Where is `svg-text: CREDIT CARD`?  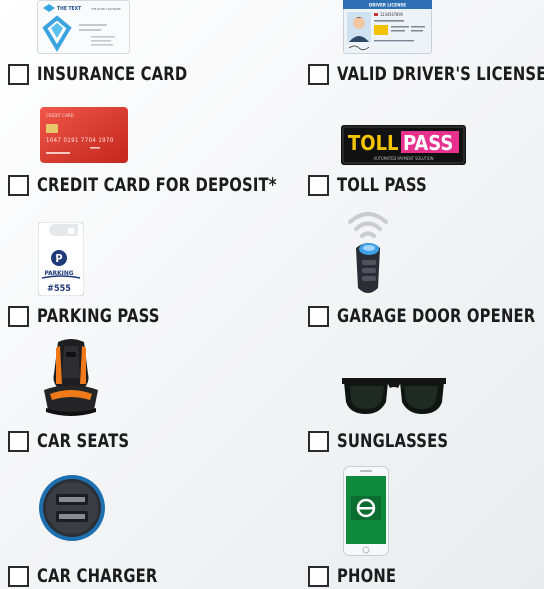 svg-text: CREDIT CARD is located at coordinates (60, 116).